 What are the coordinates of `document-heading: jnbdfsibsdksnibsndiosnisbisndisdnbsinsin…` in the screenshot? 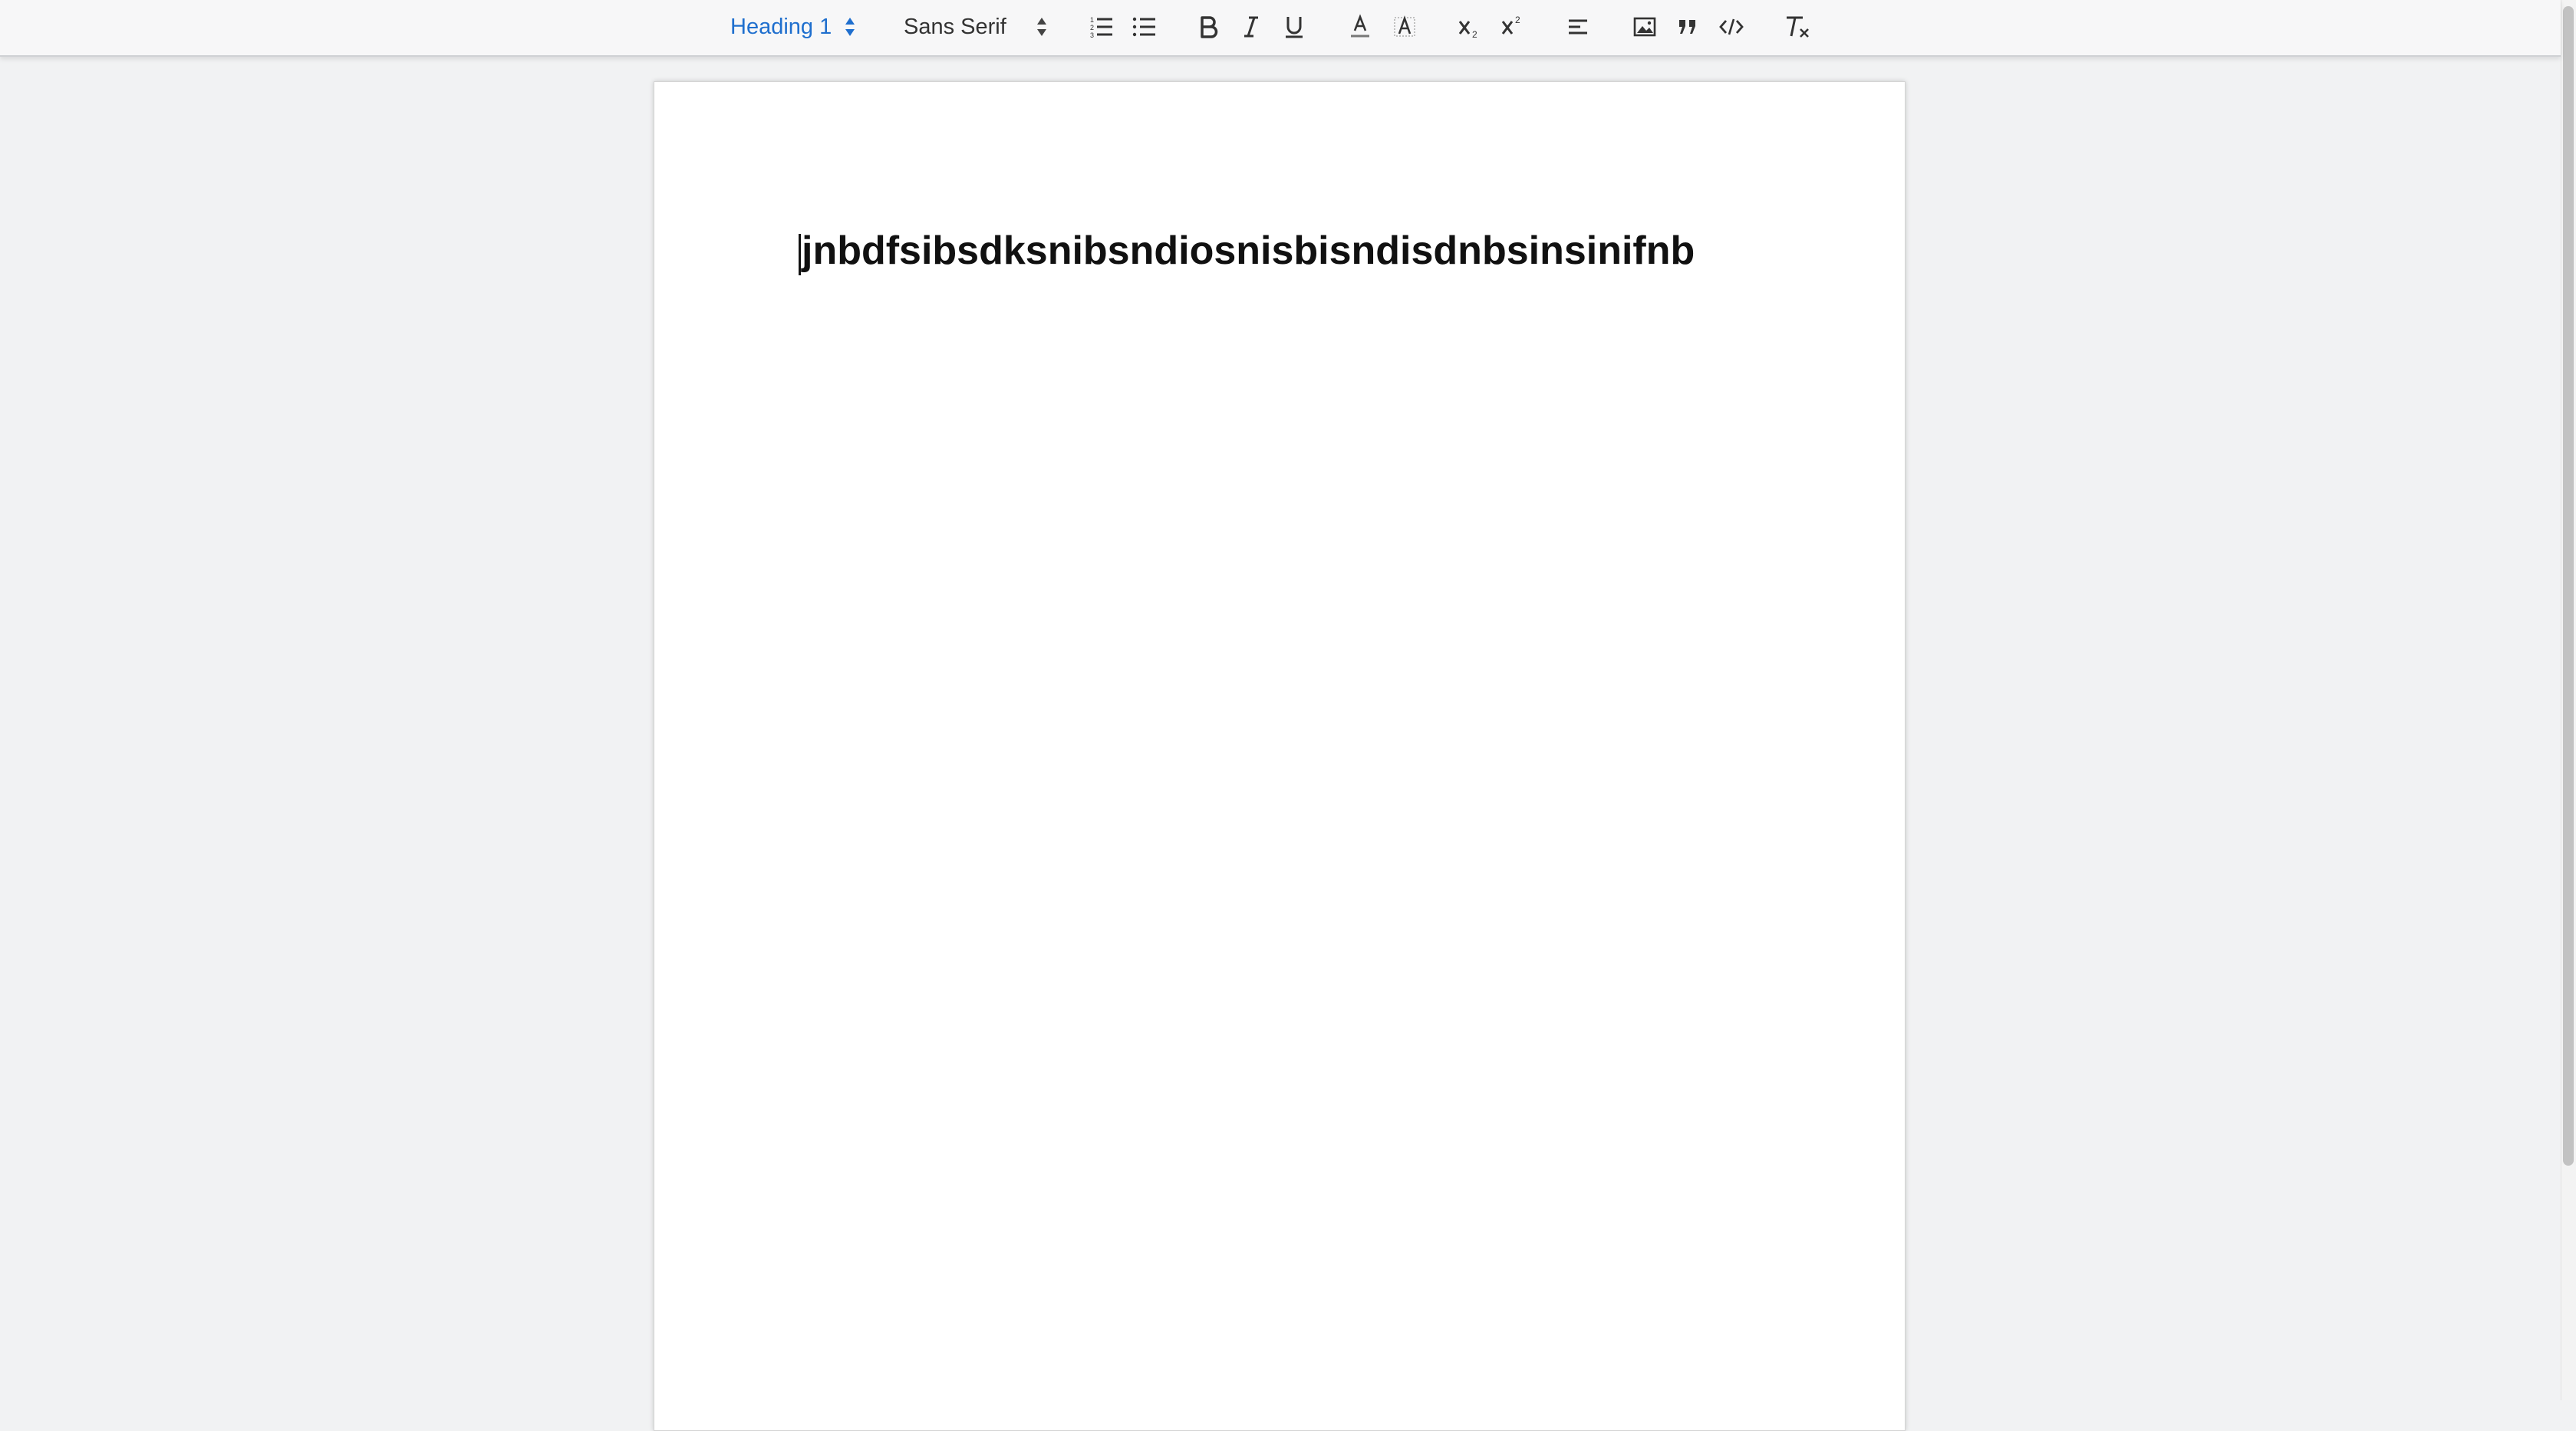 It's located at (1248, 251).